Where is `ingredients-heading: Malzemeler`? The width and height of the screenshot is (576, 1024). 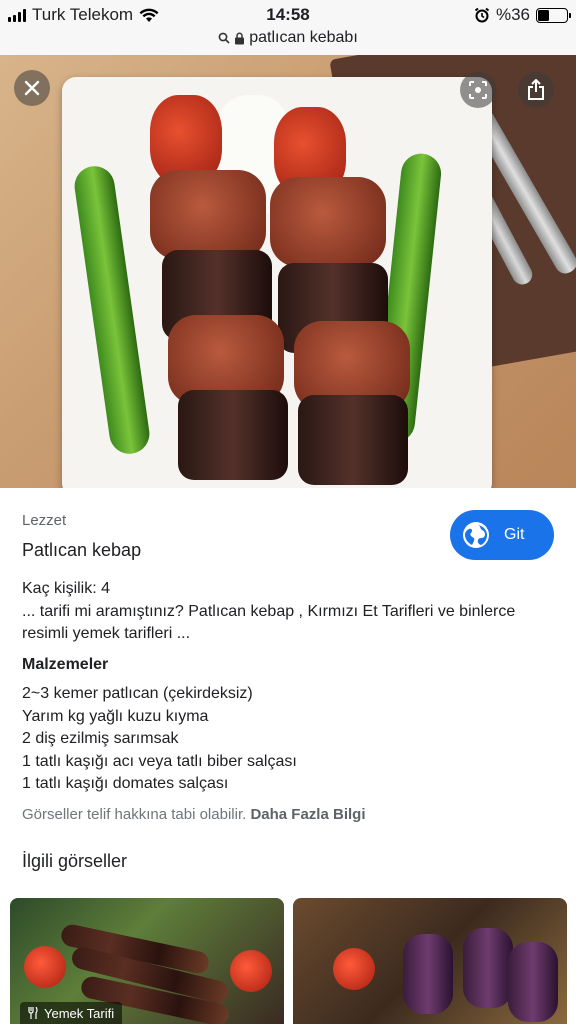
ingredients-heading: Malzemeler is located at coordinates (65, 664).